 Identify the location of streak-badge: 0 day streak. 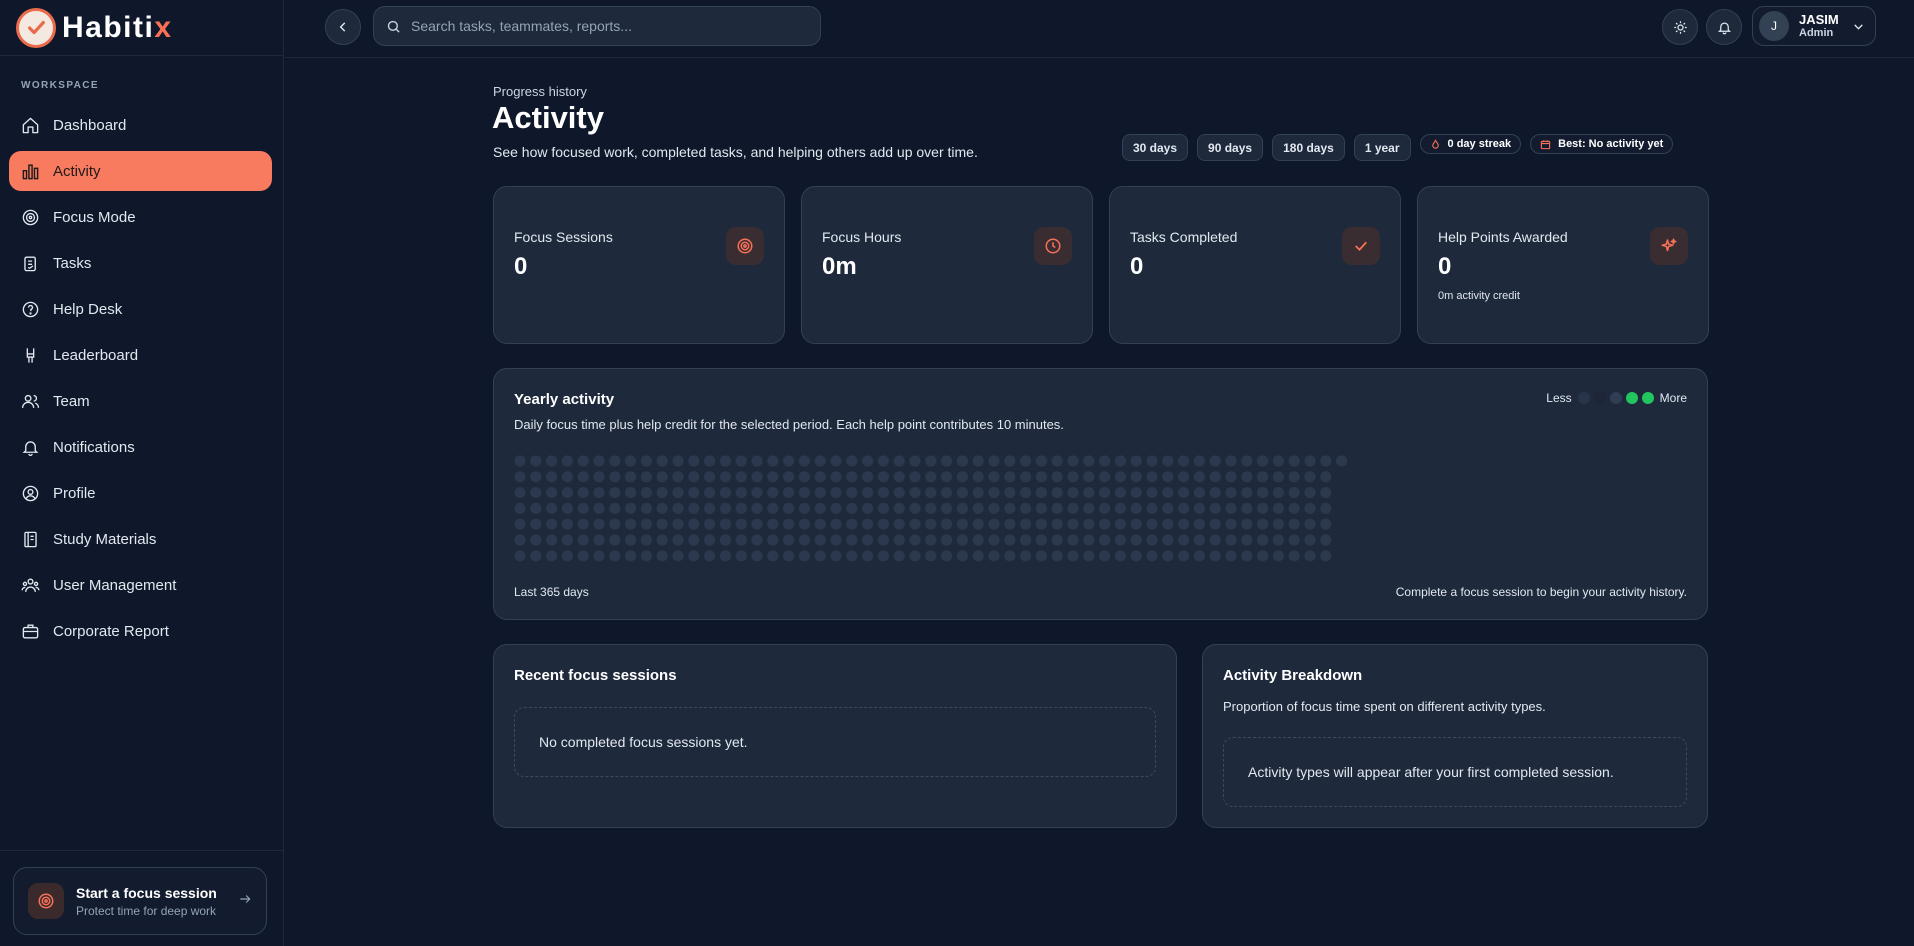
(1470, 144).